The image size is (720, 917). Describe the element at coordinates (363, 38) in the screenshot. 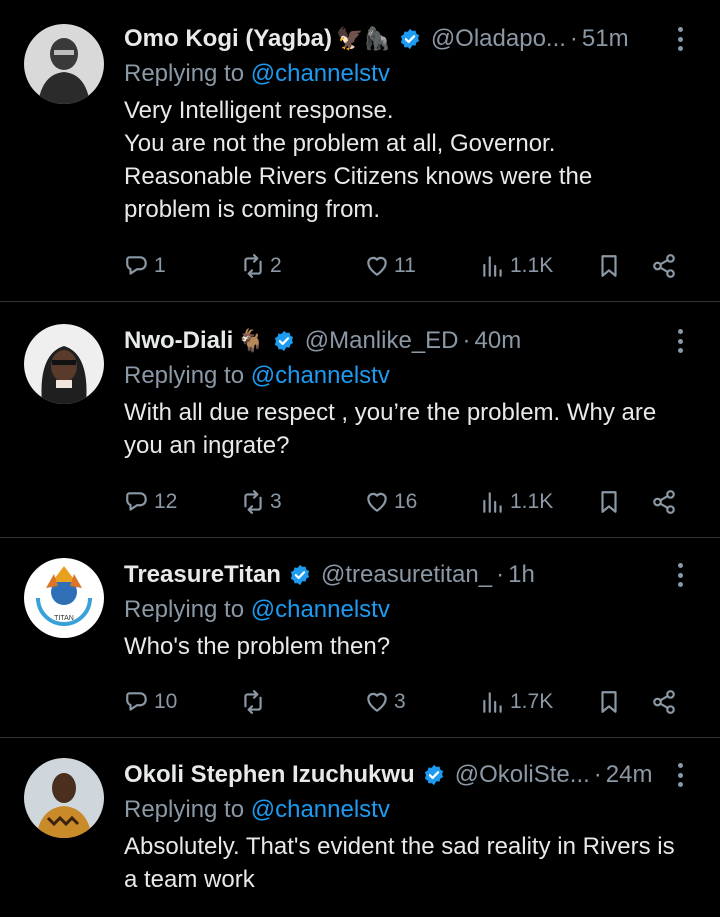

I see `name-emoji: 🦅🦍` at that location.